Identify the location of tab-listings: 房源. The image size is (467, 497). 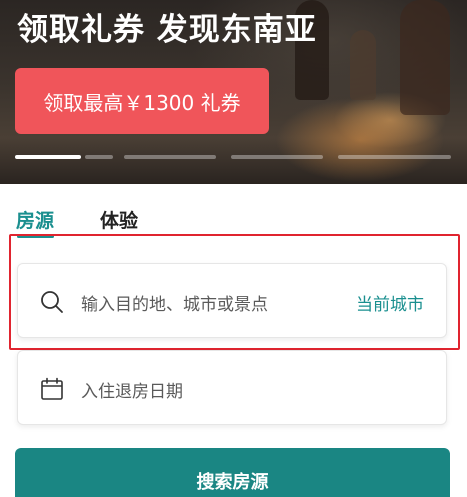
(35, 219).